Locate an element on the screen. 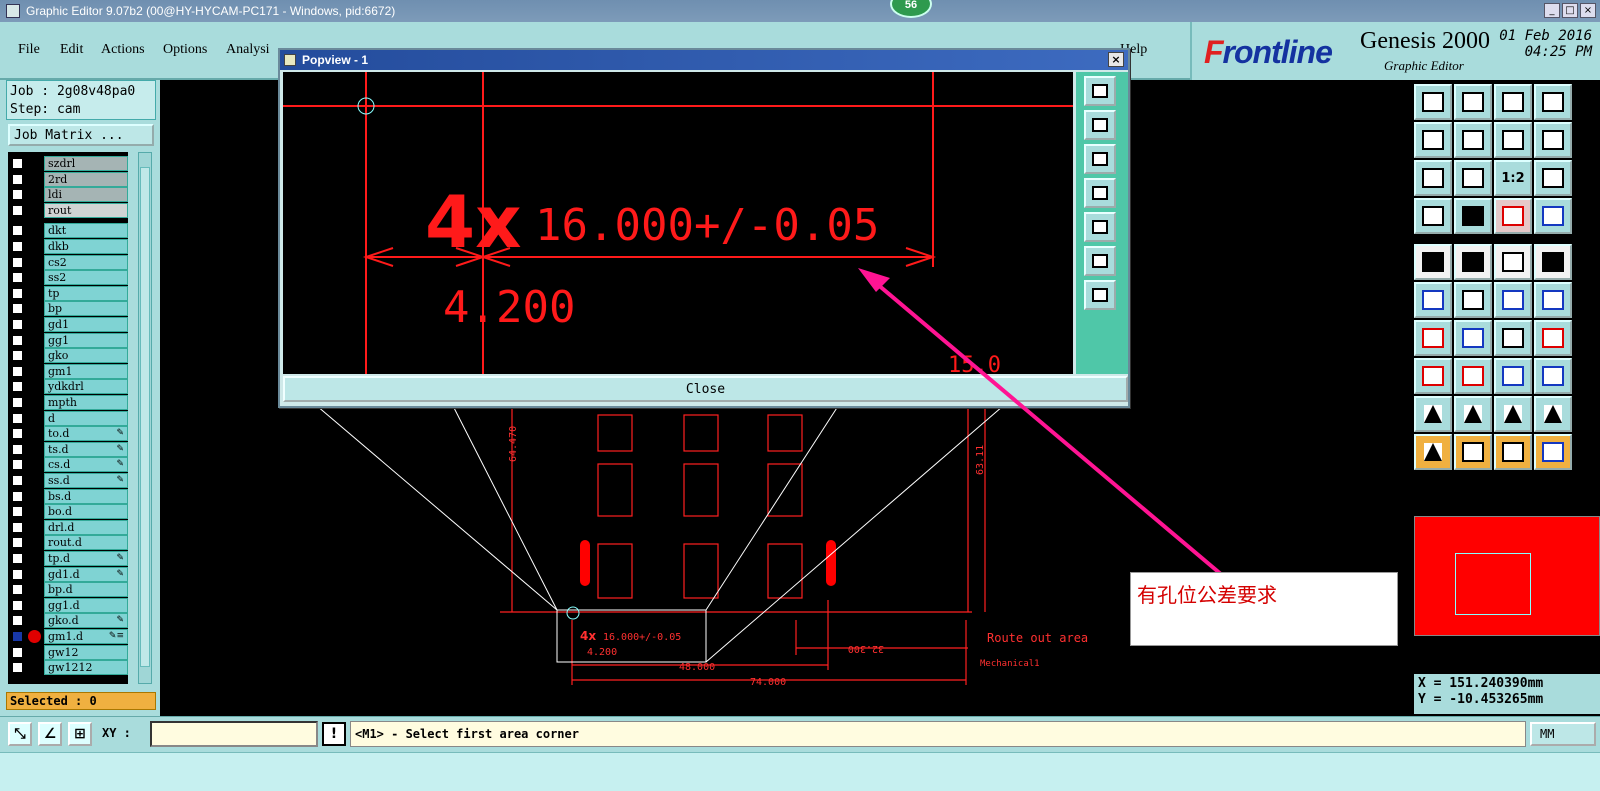 The width and height of the screenshot is (1600, 791). tool-pattern is located at coordinates (1553, 376).